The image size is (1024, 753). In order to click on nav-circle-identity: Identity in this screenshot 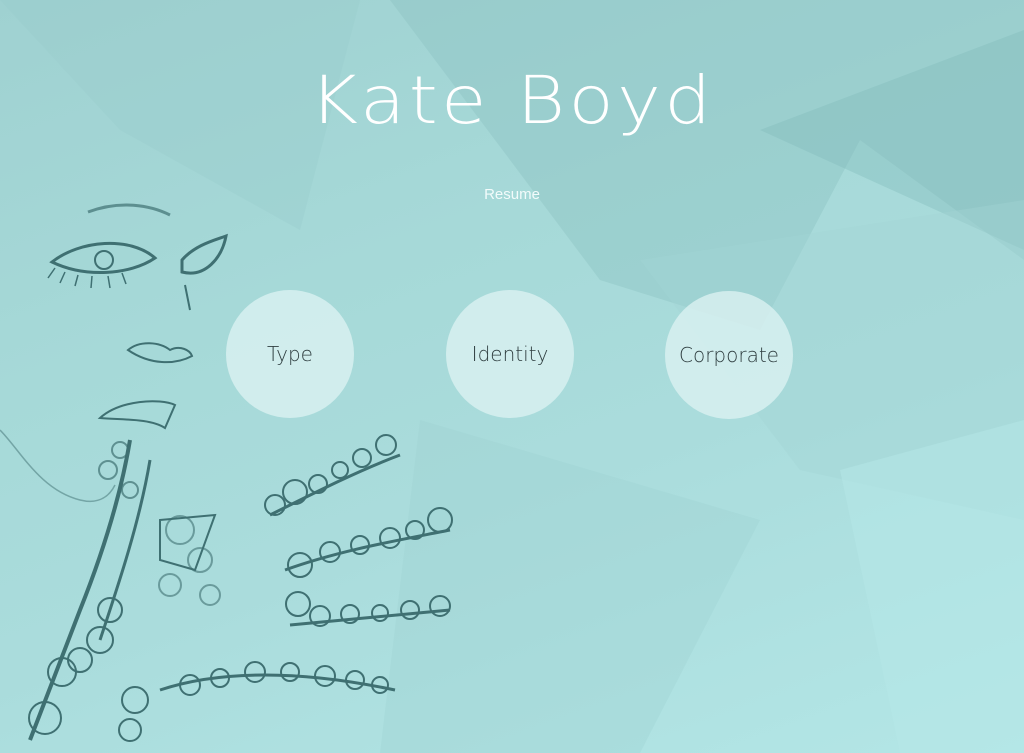, I will do `click(510, 354)`.